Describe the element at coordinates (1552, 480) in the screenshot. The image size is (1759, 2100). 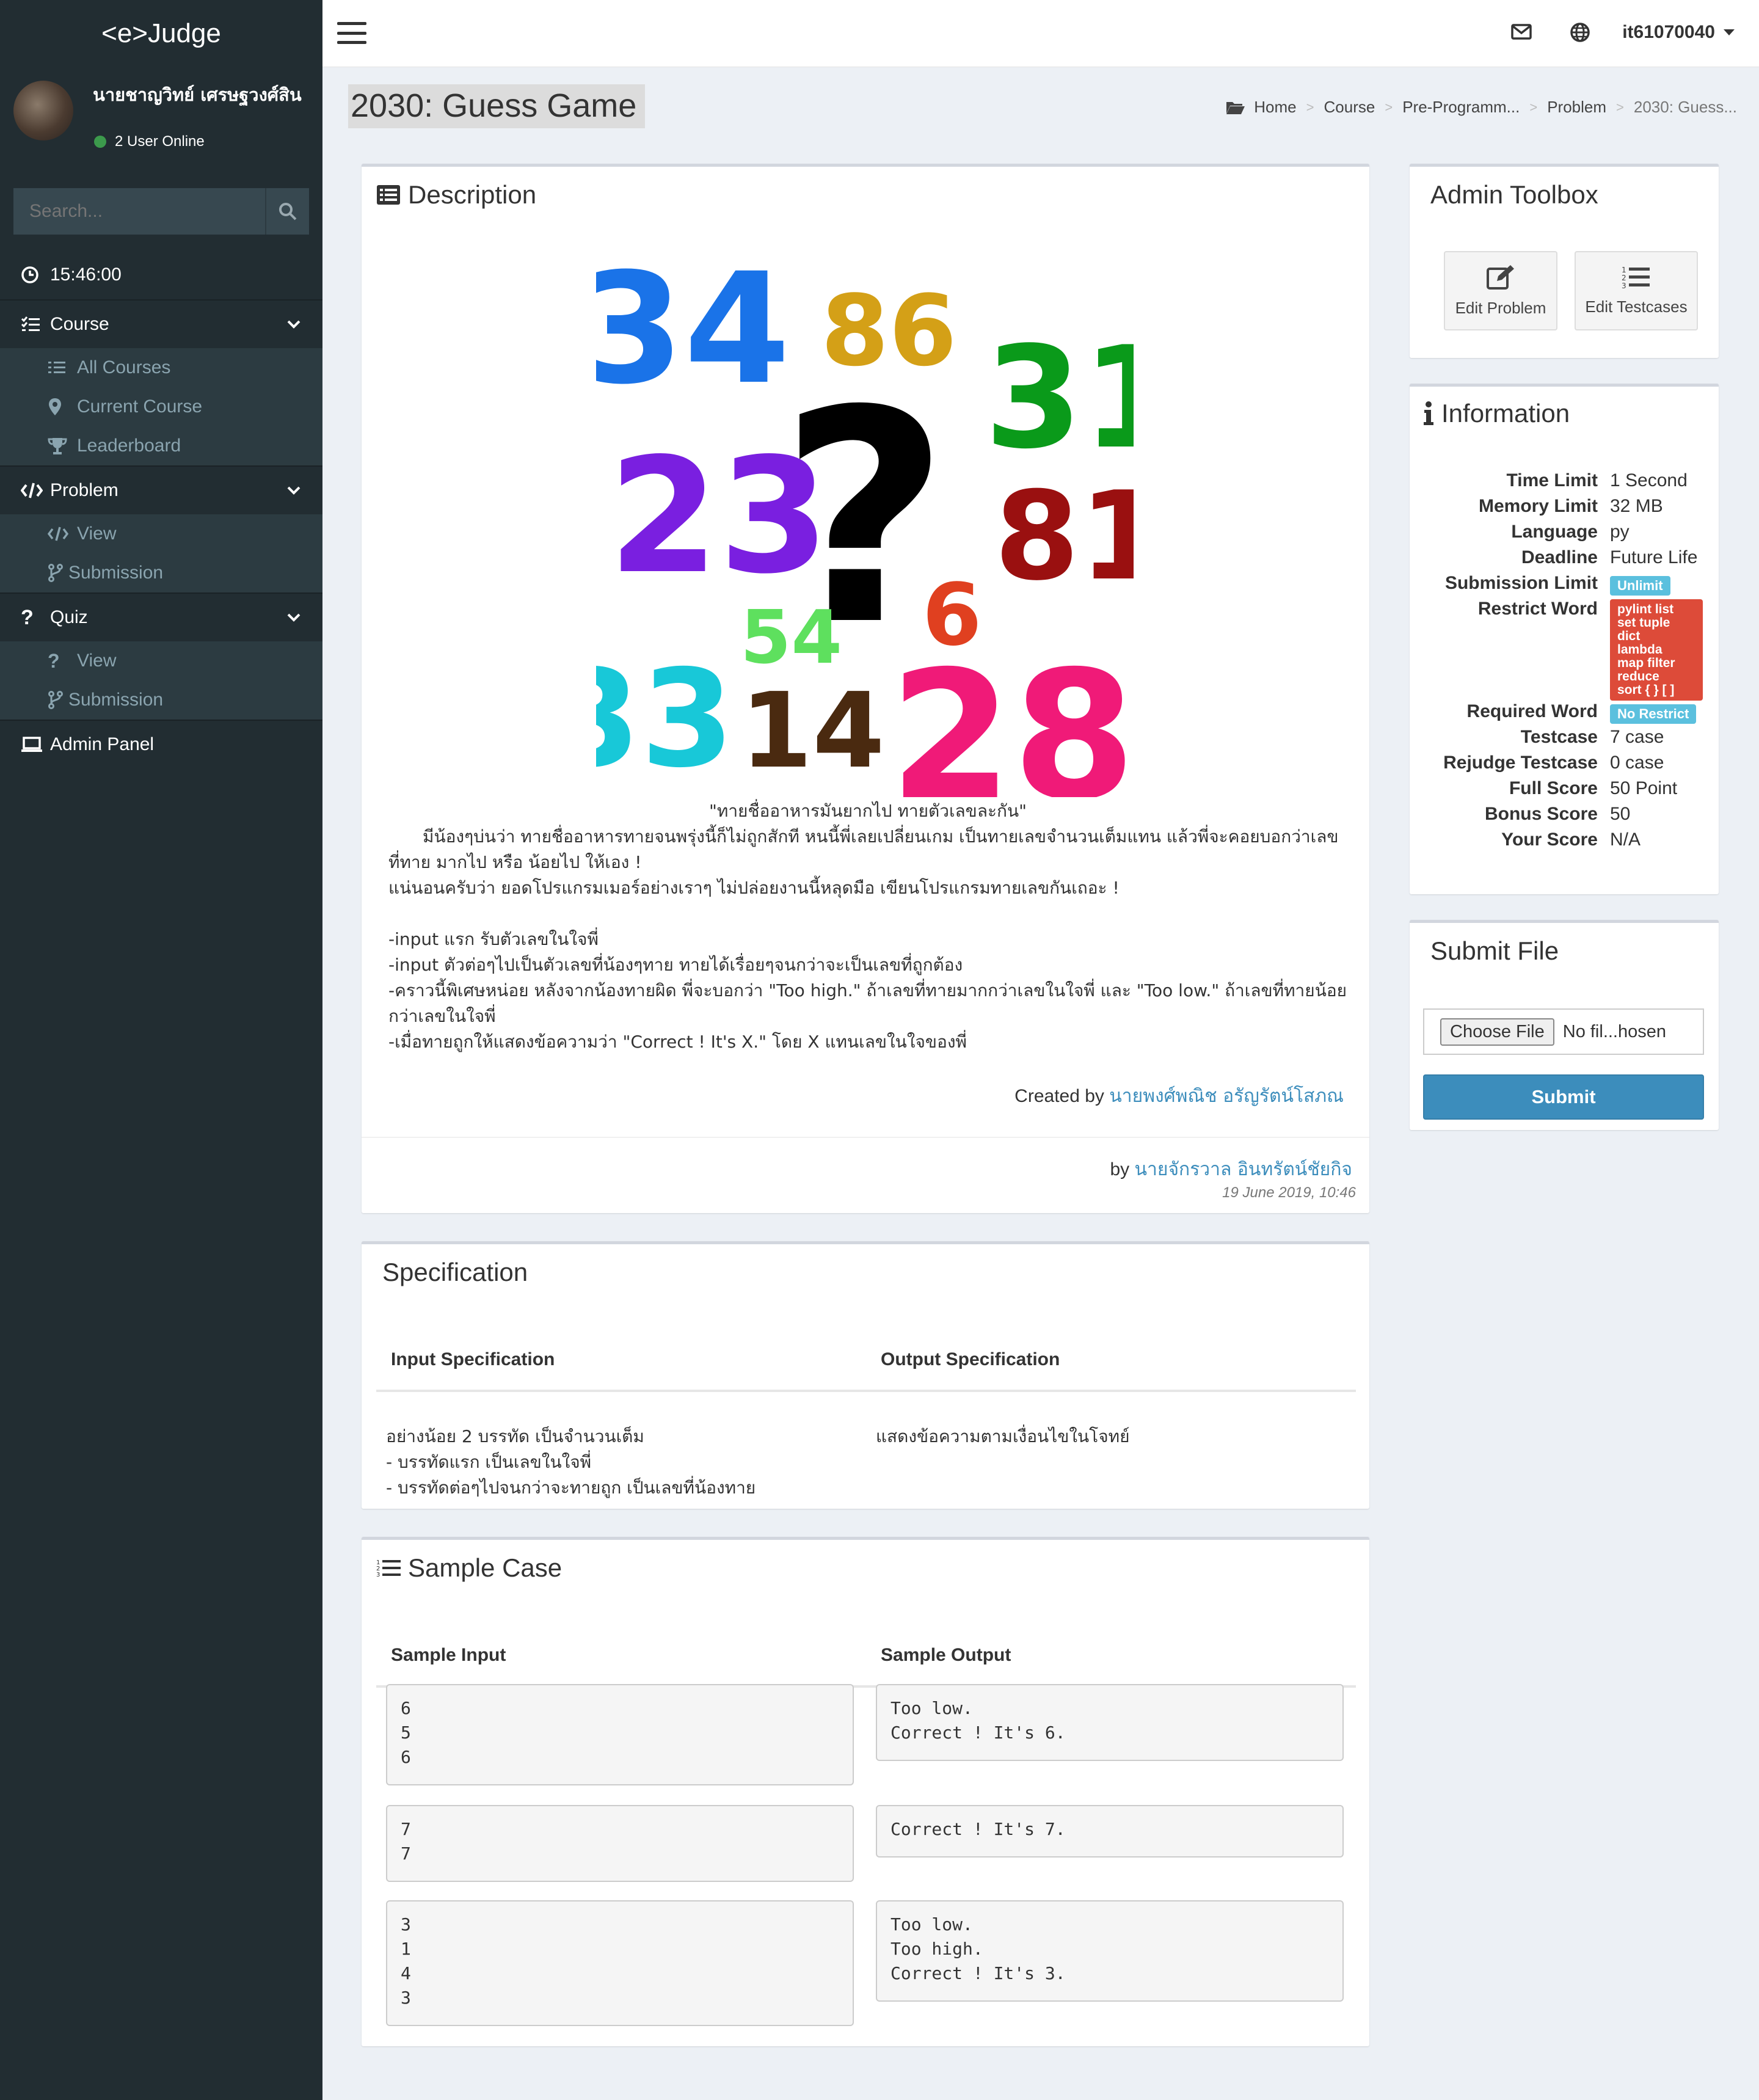
I see `info-label: Time Limit` at that location.